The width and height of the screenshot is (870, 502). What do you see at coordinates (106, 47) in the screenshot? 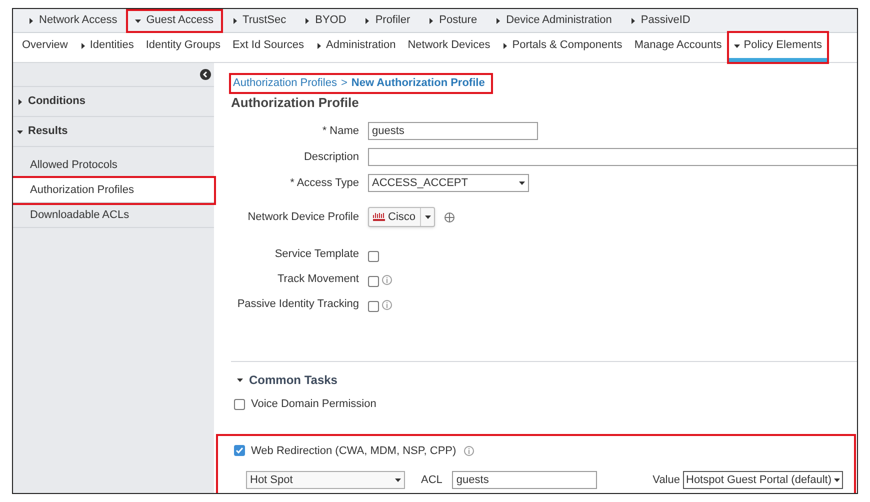
I see `nav-tab: Identities` at bounding box center [106, 47].